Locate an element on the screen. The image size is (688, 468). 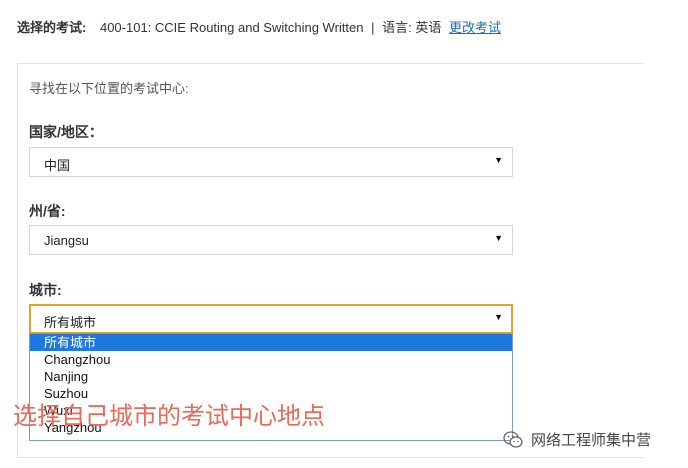
city-select-value: 所有城市 is located at coordinates (70, 322).